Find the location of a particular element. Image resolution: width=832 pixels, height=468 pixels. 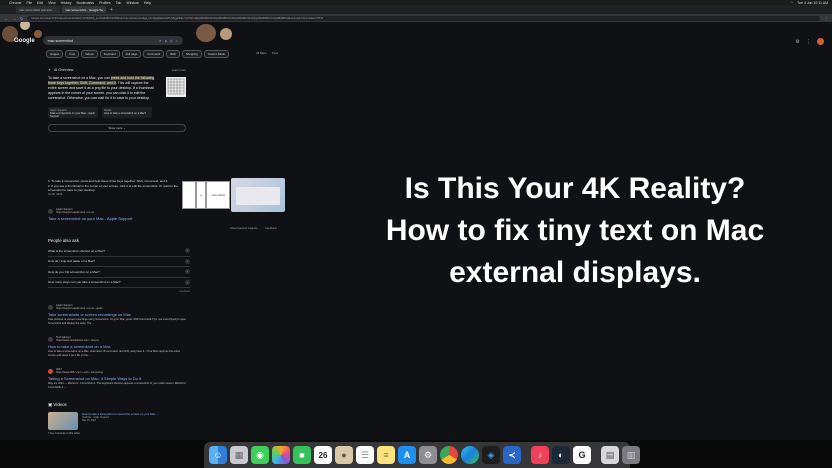

filter-chip: Videos is located at coordinates (89, 54).